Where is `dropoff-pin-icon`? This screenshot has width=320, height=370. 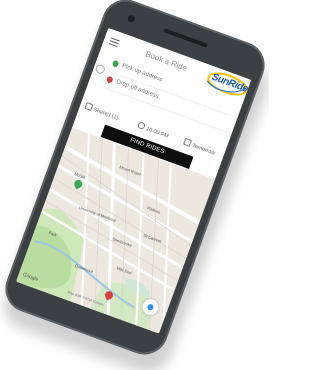 dropoff-pin-icon is located at coordinates (109, 79).